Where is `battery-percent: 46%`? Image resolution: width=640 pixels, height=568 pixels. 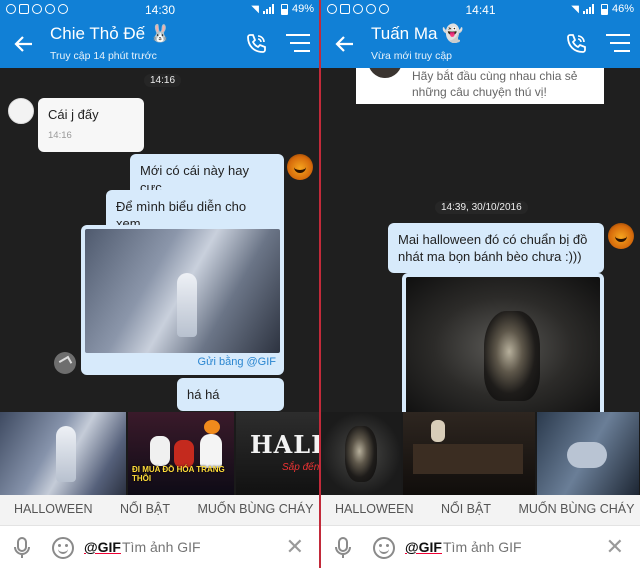 battery-percent: 46% is located at coordinates (622, 9).